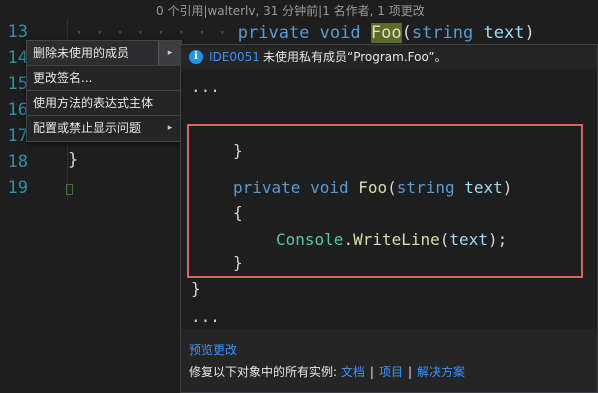 This screenshot has width=598, height=393. What do you see at coordinates (529, 33) in the screenshot?
I see `paren-close: )` at bounding box center [529, 33].